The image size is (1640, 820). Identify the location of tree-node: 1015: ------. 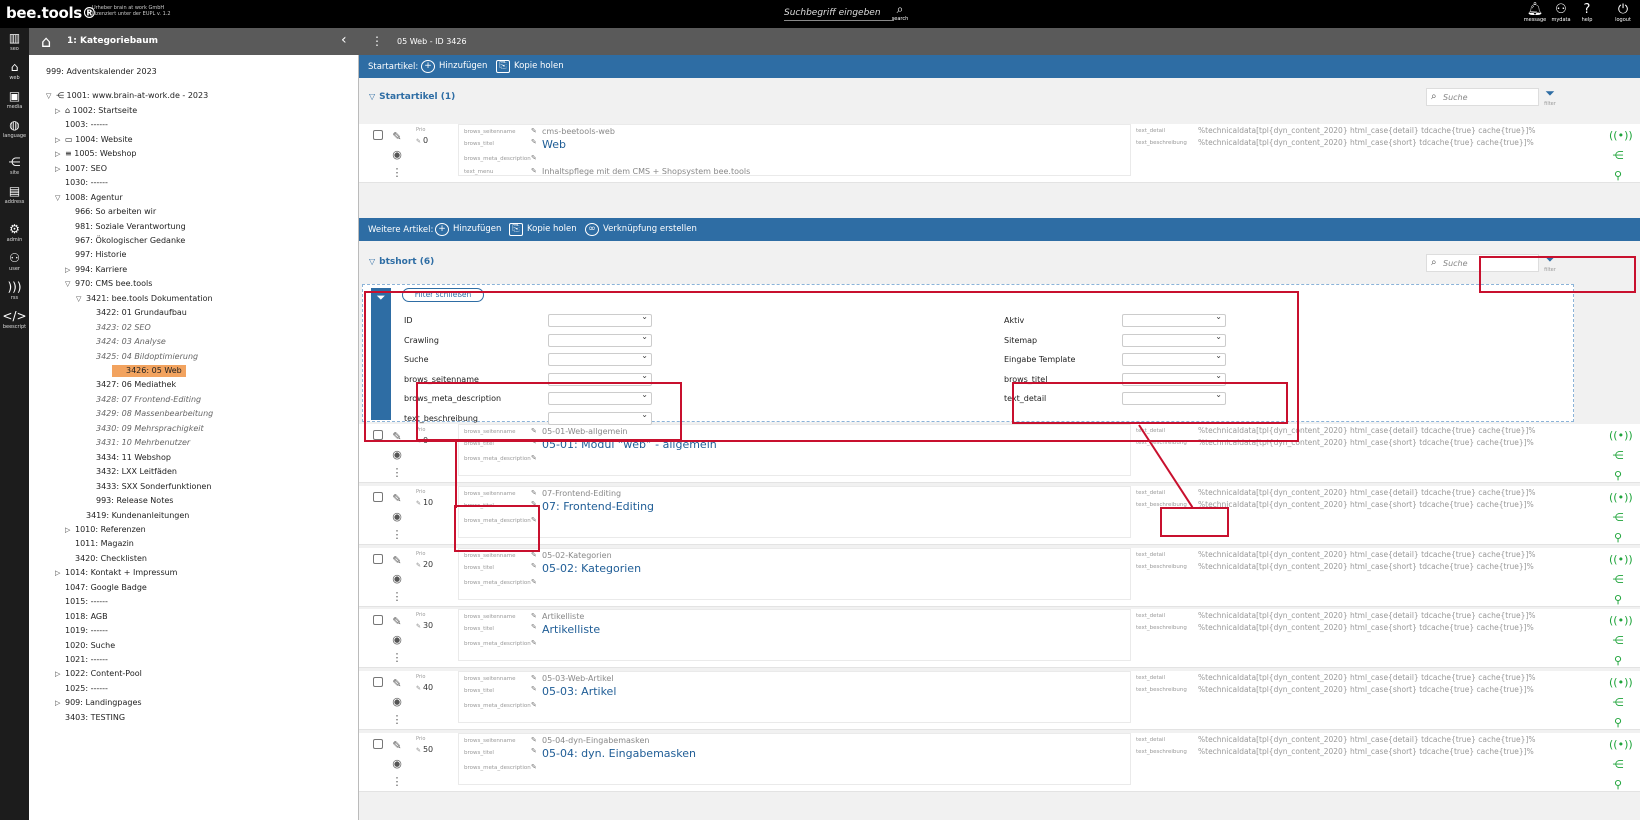
(81, 602).